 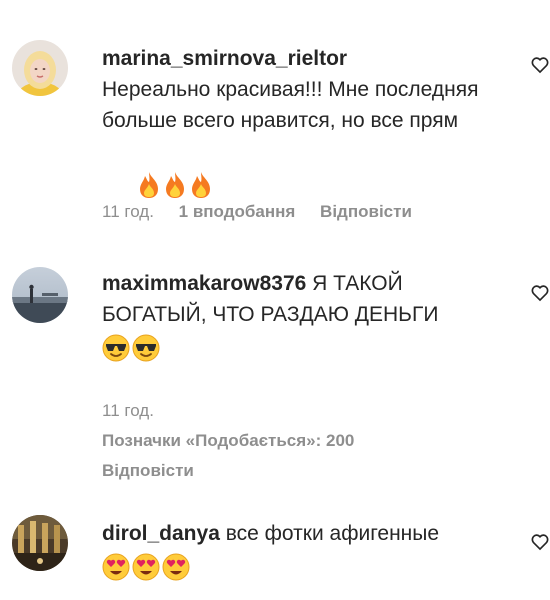 I want to click on comment-text-block: dirol_danya все фотки афигенные, so click(x=307, y=549).